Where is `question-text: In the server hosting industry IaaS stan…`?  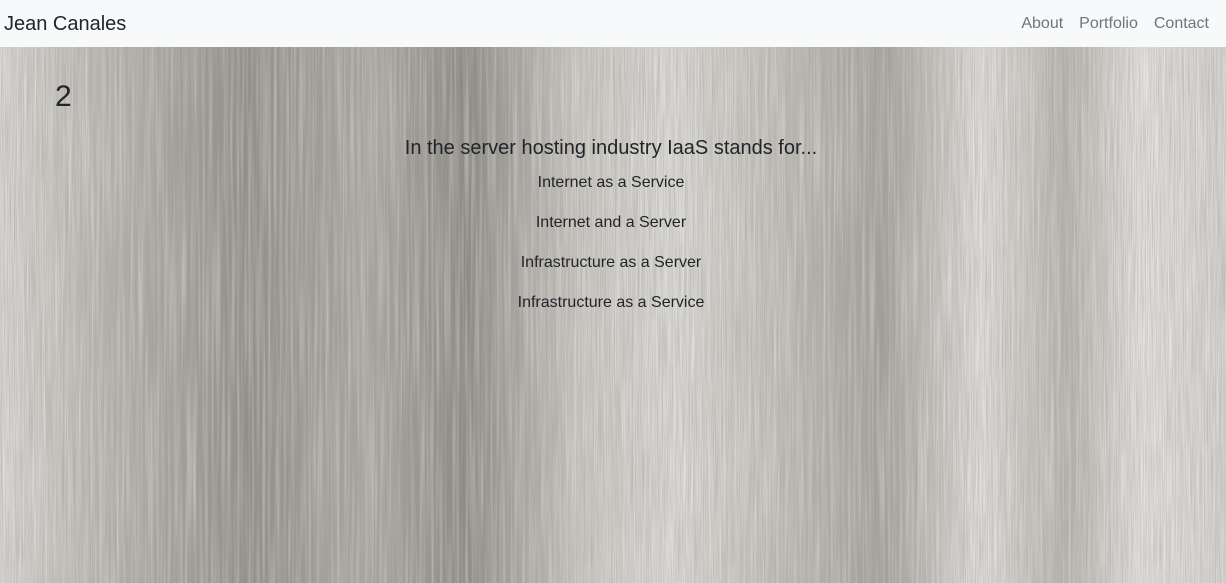
question-text: In the server hosting industry IaaS stan… is located at coordinates (611, 148).